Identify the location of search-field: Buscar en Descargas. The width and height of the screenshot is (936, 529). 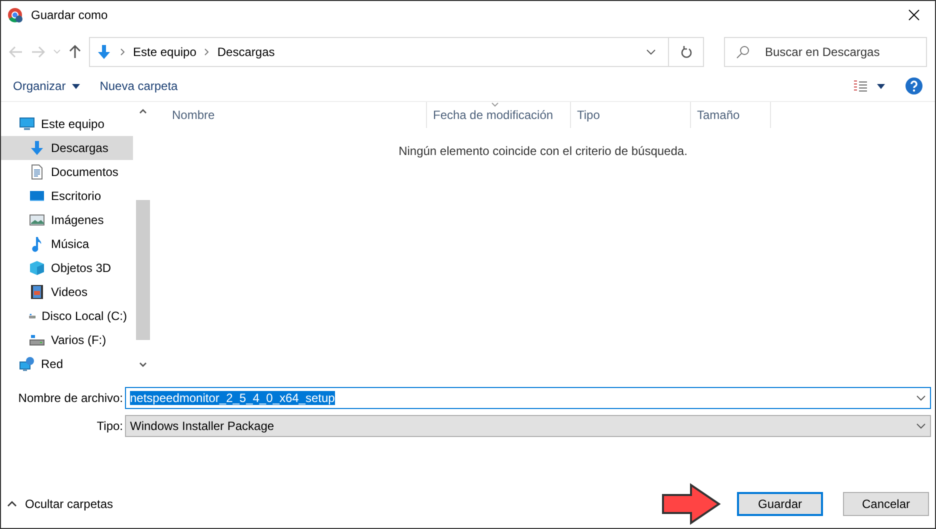
(825, 52).